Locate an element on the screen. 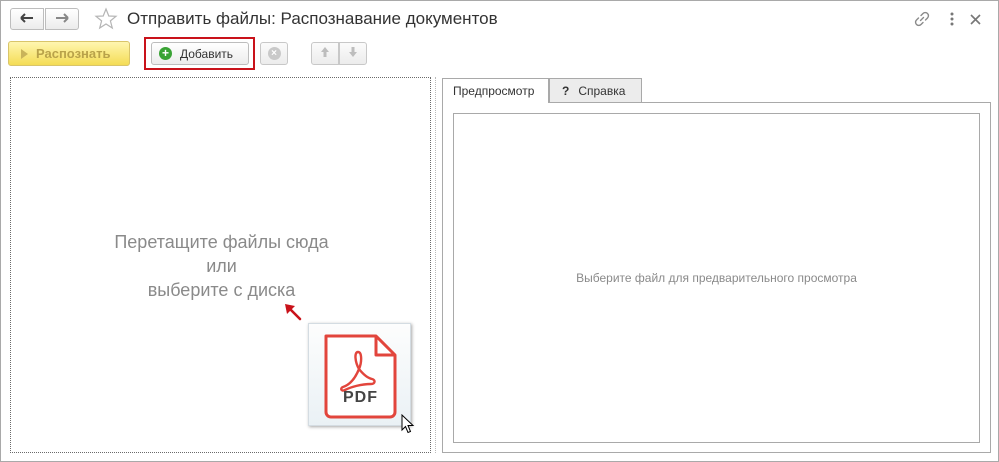  tab-help-label: Справка is located at coordinates (602, 90).